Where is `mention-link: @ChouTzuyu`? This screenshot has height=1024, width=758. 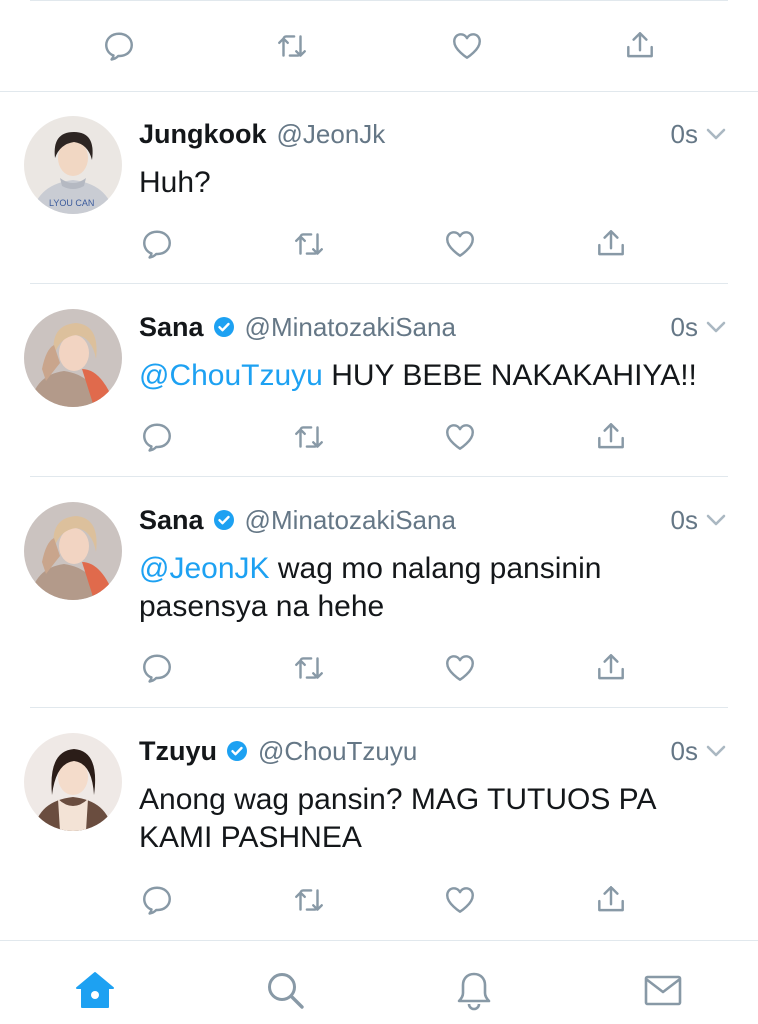
mention-link: @ChouTzuyu is located at coordinates (231, 375).